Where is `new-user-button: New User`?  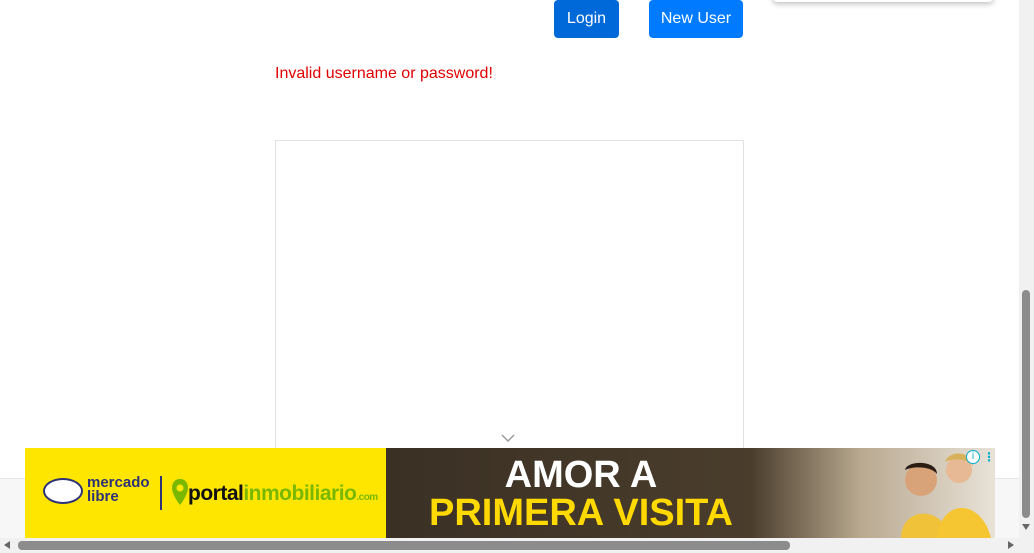
new-user-button: New User is located at coordinates (696, 19).